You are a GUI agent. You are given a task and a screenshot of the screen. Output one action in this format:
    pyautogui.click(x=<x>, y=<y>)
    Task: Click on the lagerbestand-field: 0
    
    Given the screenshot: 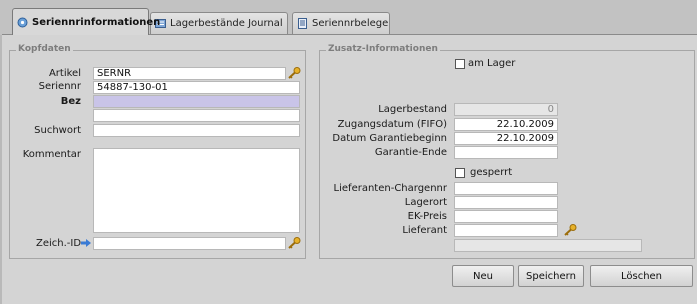 What is the action you would take?
    pyautogui.click(x=506, y=109)
    